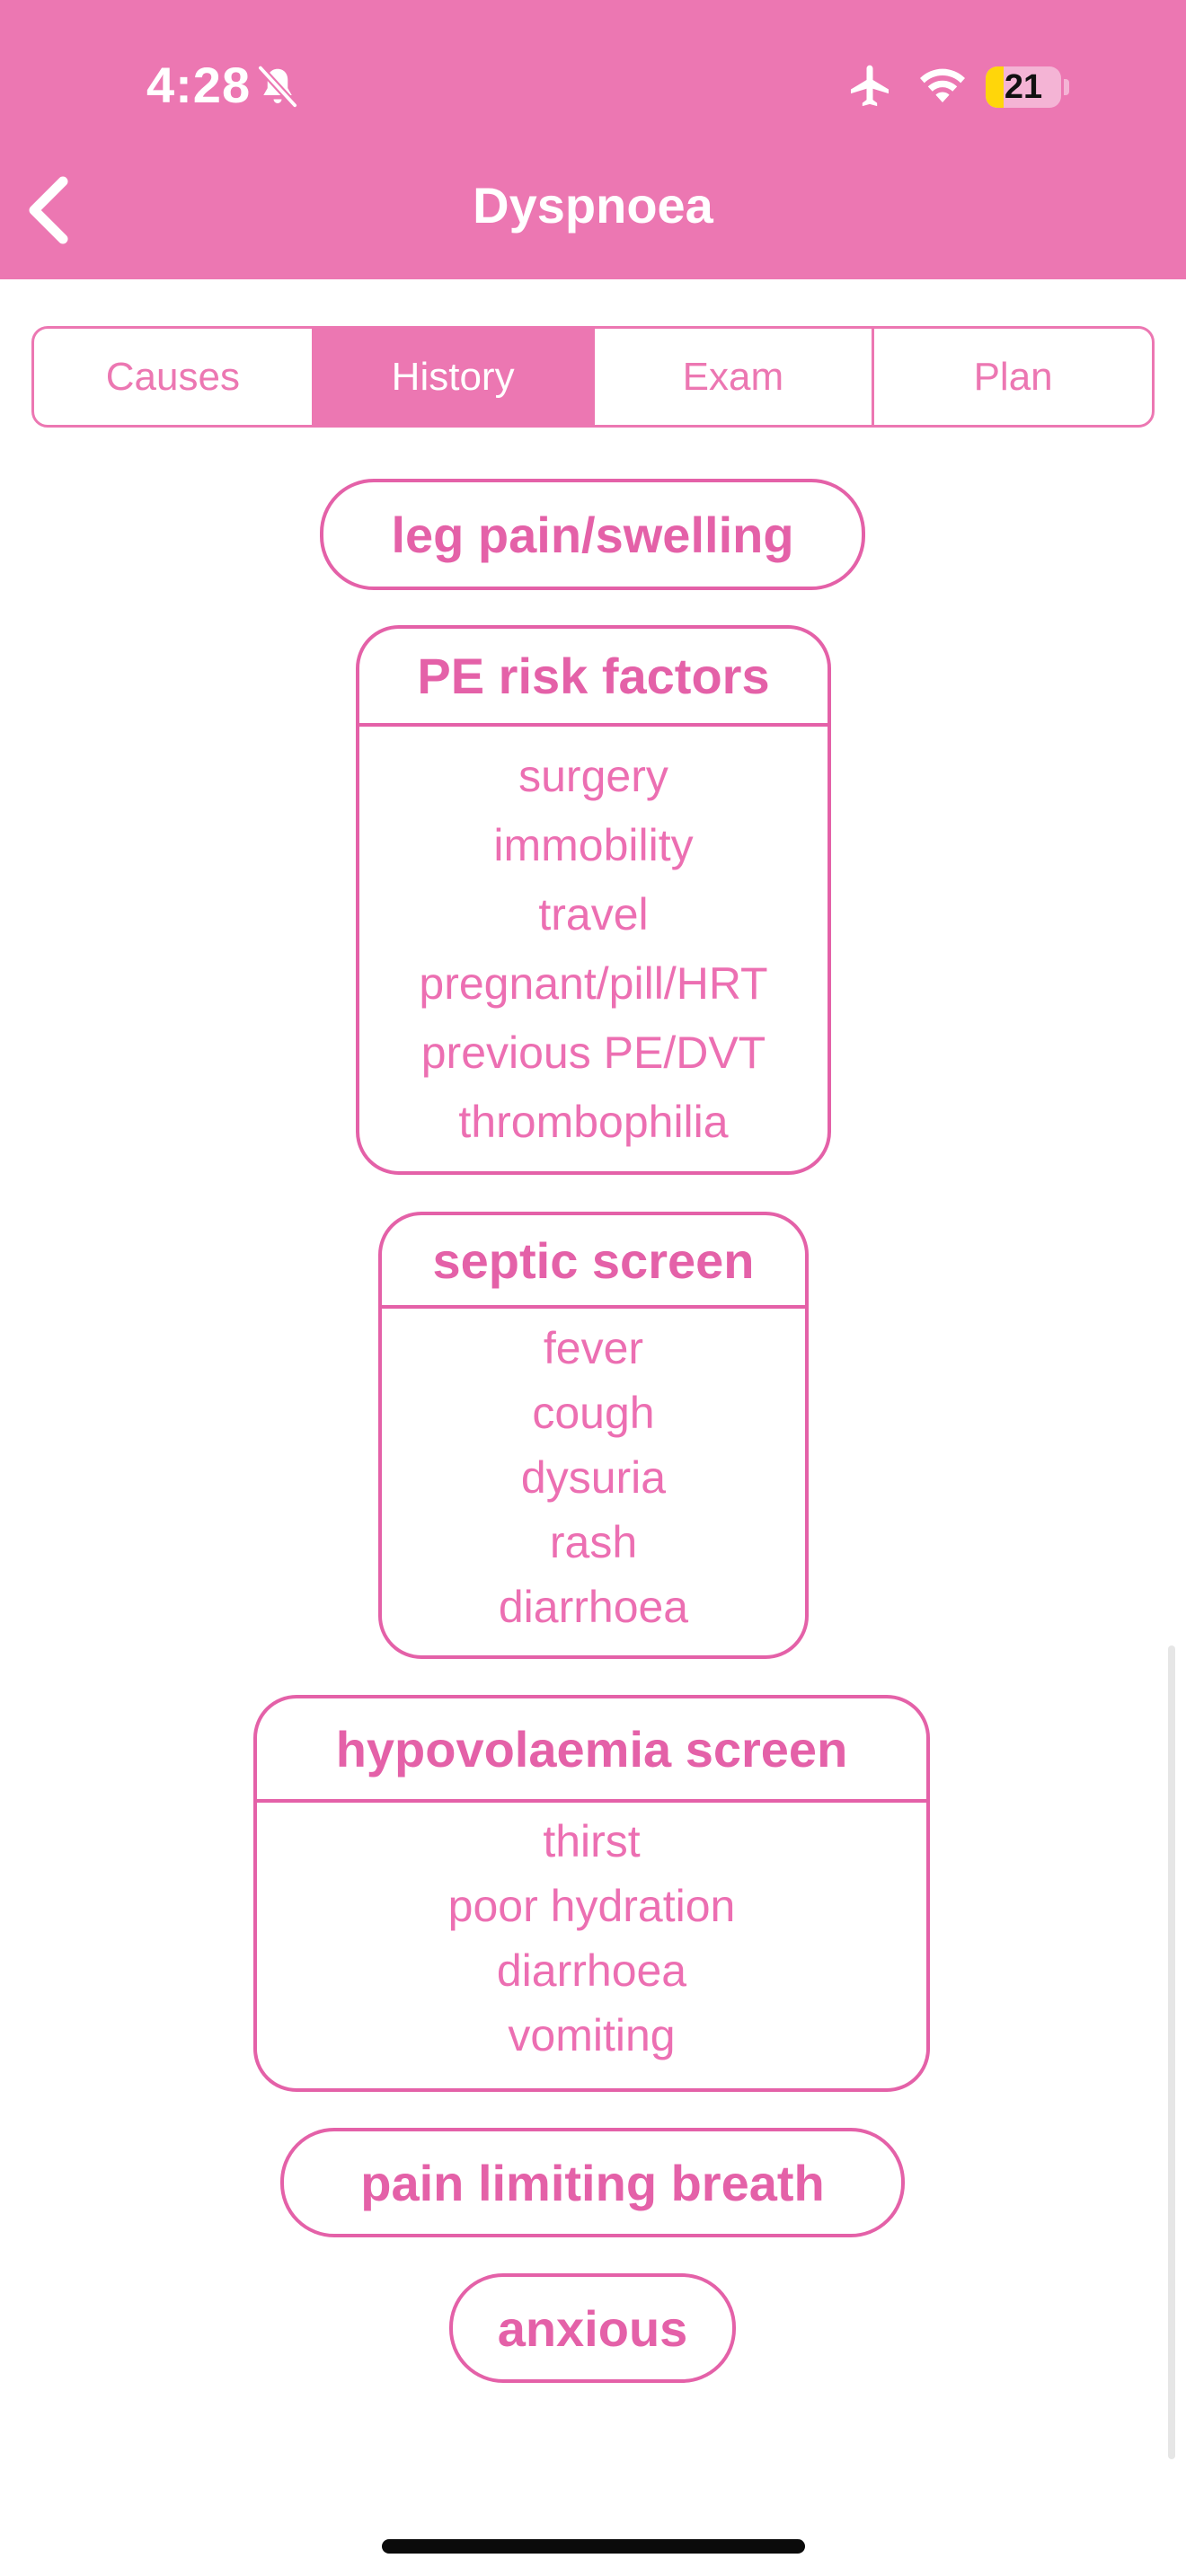 The height and width of the screenshot is (2576, 1186). I want to click on home-indicator, so click(593, 2546).